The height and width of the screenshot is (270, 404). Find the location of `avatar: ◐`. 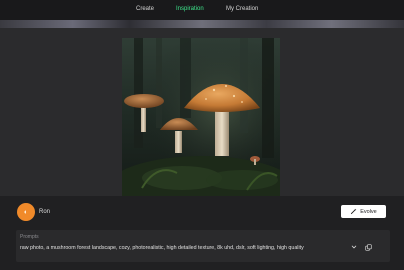

avatar: ◐ is located at coordinates (26, 212).